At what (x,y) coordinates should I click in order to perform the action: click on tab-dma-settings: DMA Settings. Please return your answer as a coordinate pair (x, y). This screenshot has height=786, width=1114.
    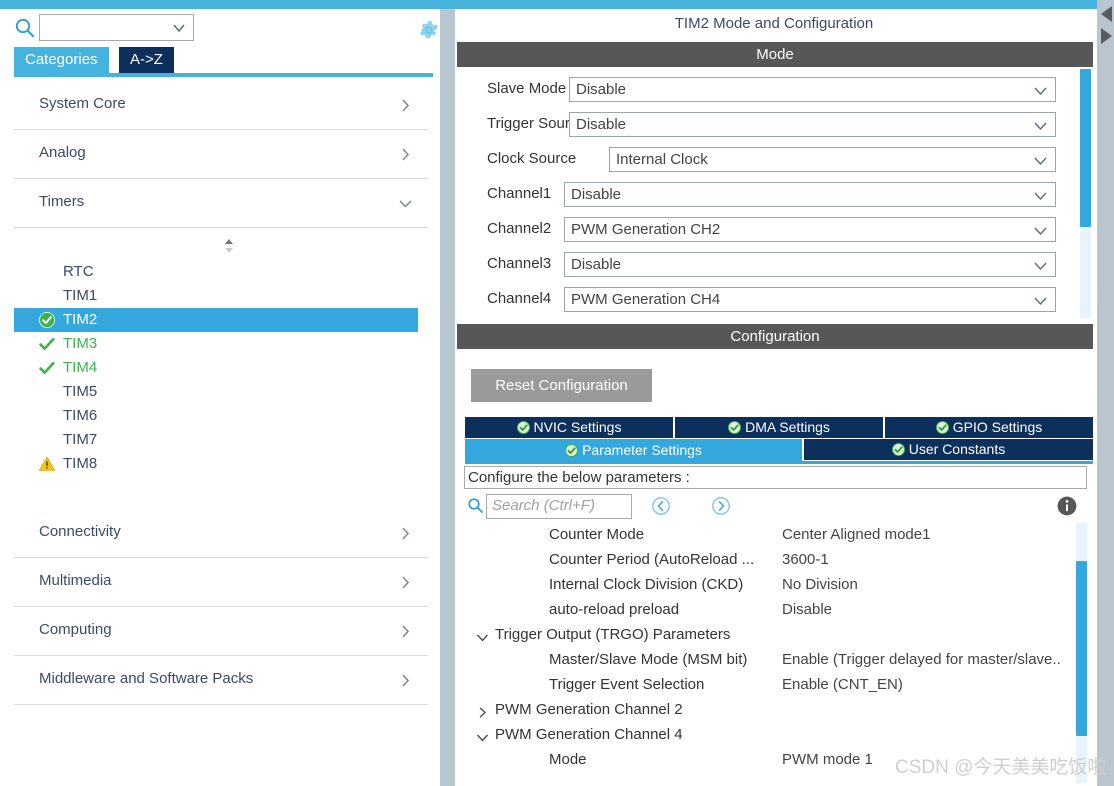
    Looking at the image, I should click on (779, 427).